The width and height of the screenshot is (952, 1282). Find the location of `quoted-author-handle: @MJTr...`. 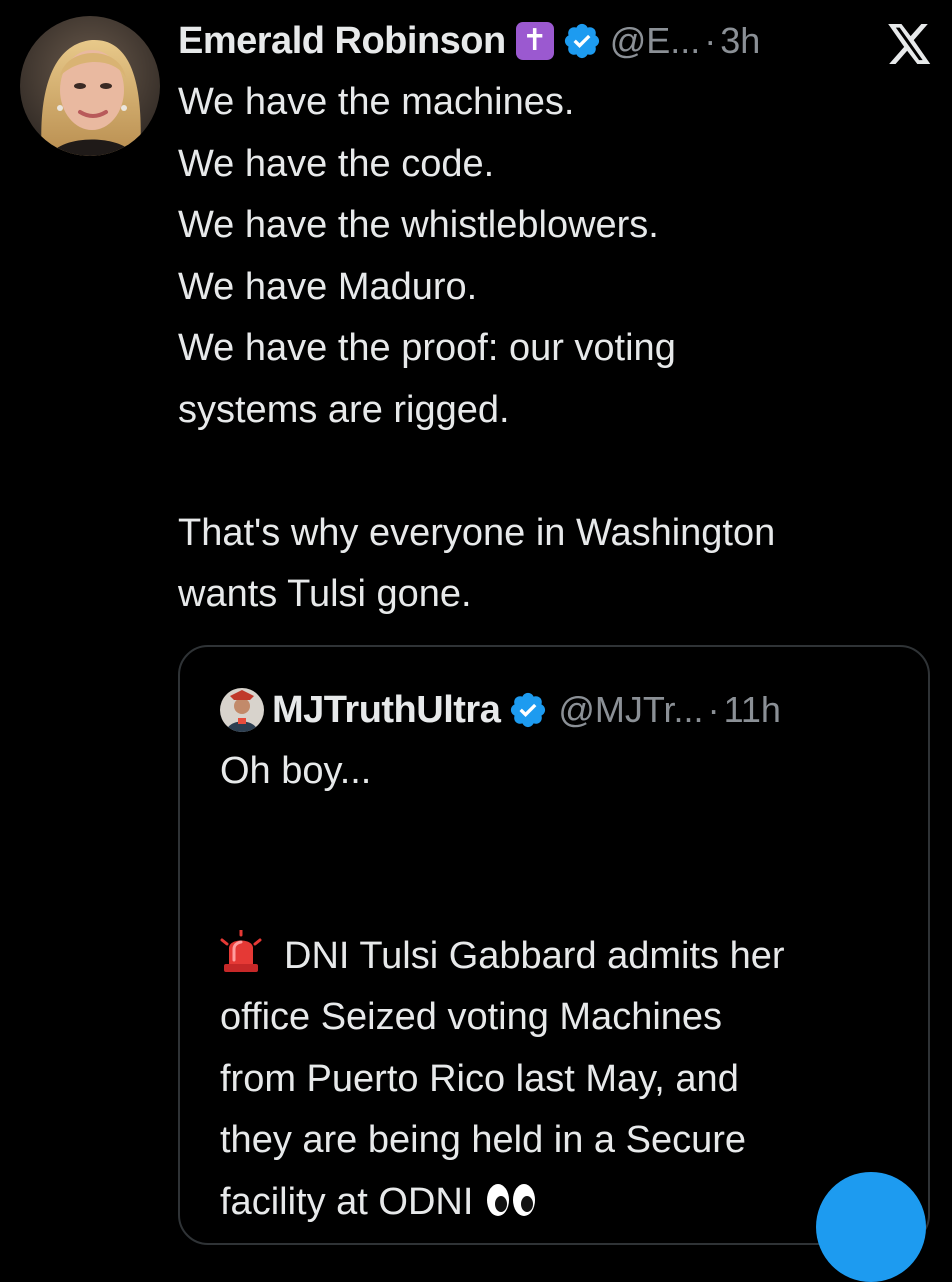

quoted-author-handle: @MJTr... is located at coordinates (630, 710).